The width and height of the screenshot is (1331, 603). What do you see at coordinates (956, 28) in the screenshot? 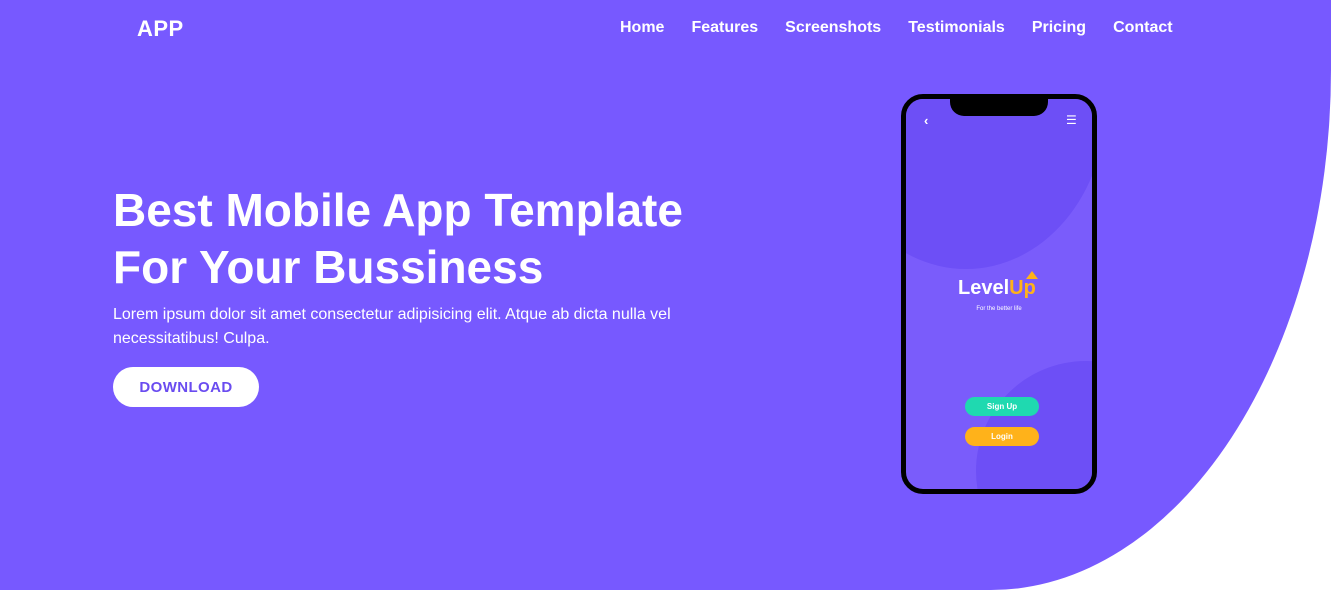
I see `nav-testimonials: Testimonials` at bounding box center [956, 28].